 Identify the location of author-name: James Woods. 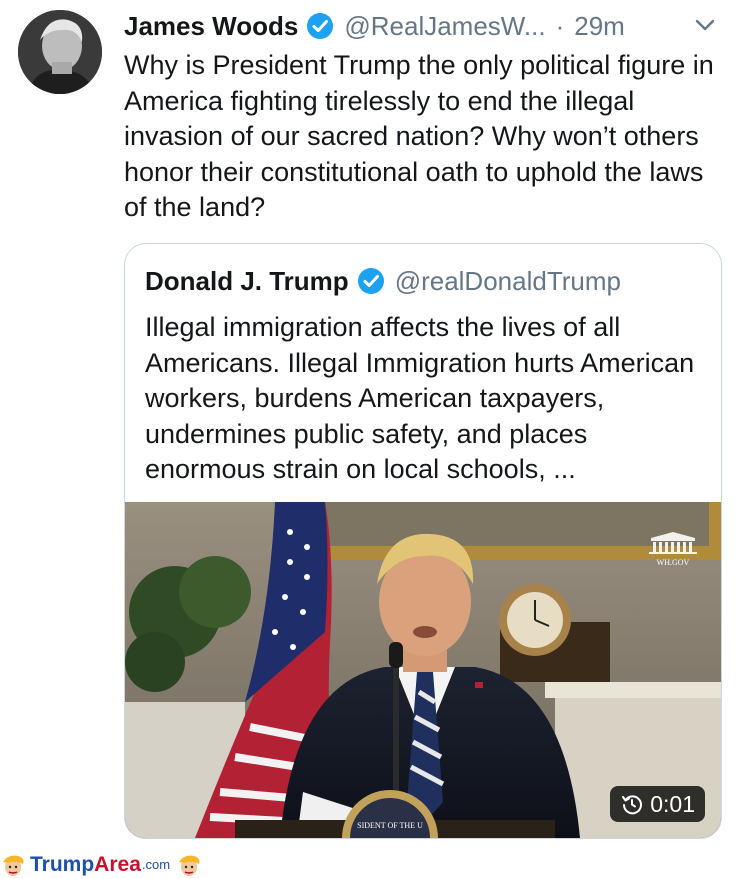
(211, 26).